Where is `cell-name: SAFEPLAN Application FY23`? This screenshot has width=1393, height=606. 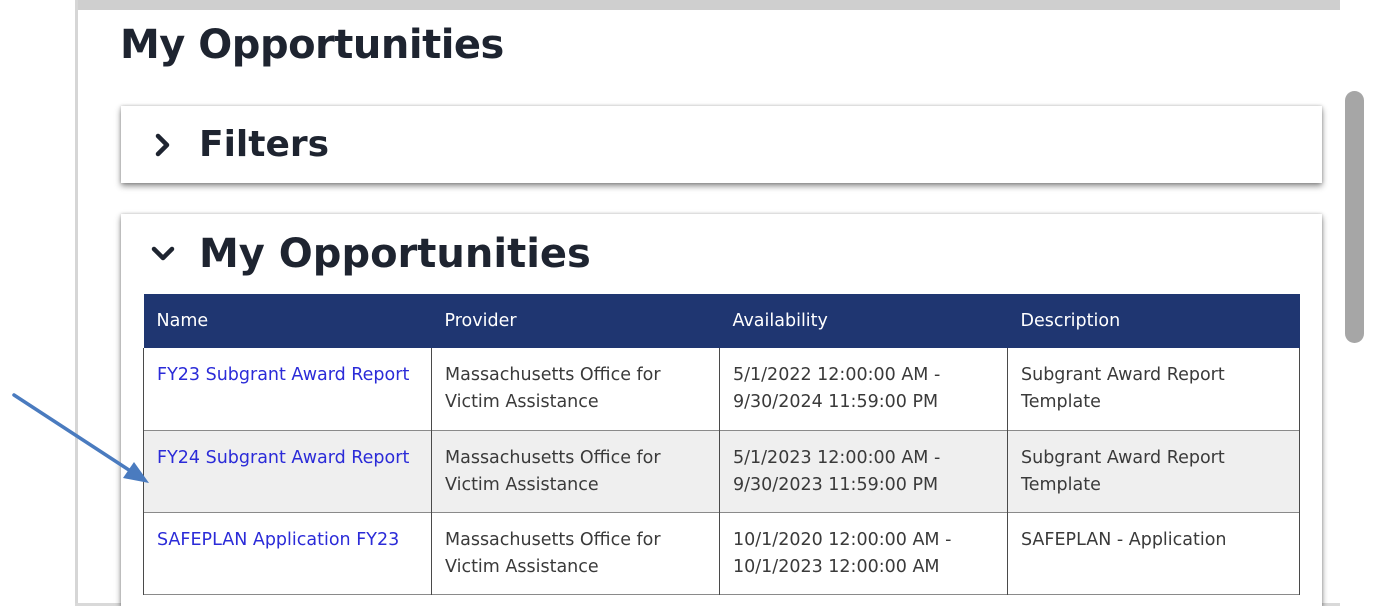 cell-name: SAFEPLAN Application FY23 is located at coordinates (287, 553).